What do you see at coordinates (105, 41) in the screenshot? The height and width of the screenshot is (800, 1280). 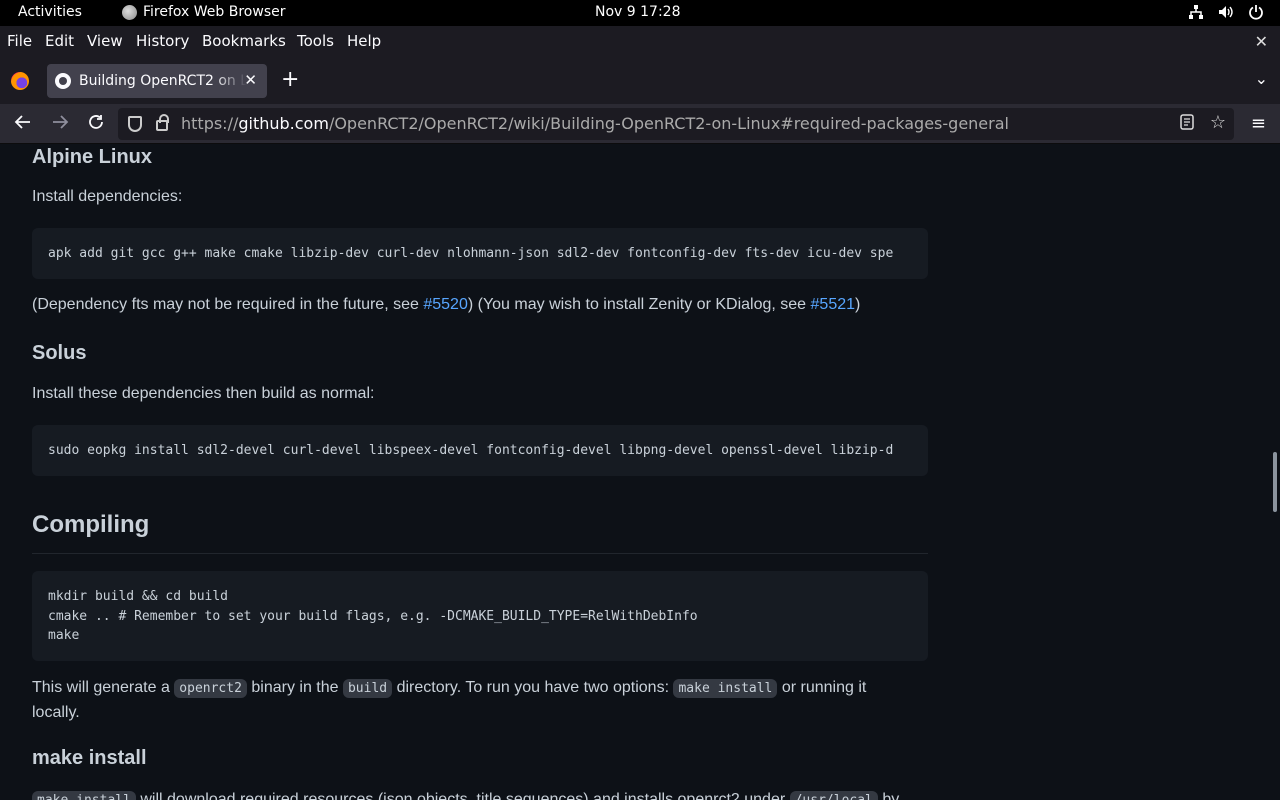 I see `menu-view: View` at bounding box center [105, 41].